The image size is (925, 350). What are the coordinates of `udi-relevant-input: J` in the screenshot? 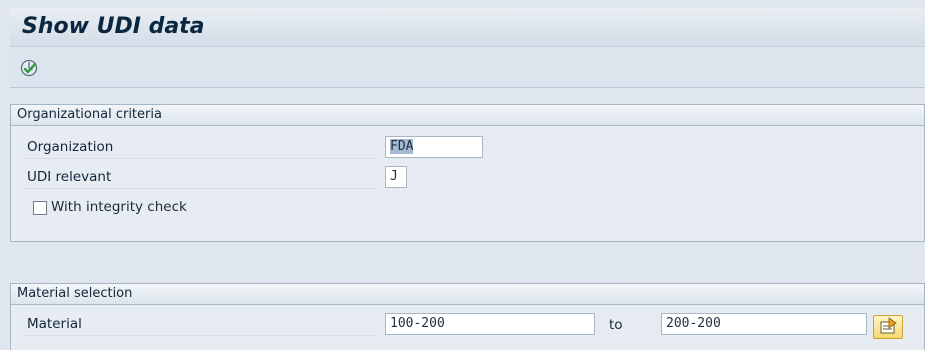 It's located at (396, 177).